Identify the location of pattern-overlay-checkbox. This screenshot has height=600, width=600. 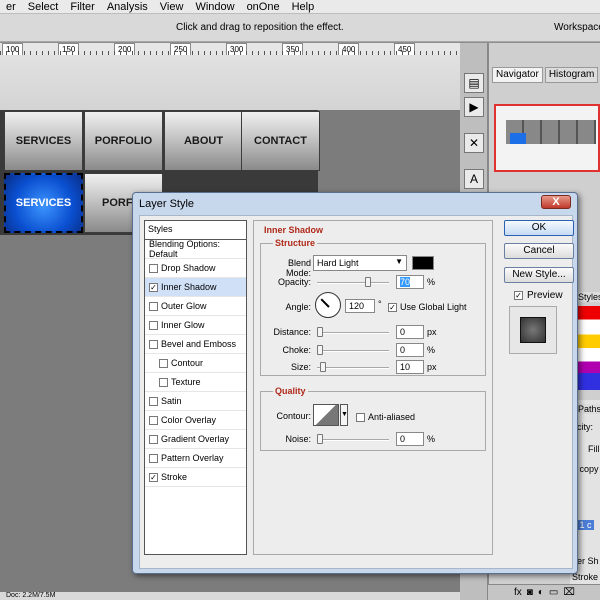
(153, 458).